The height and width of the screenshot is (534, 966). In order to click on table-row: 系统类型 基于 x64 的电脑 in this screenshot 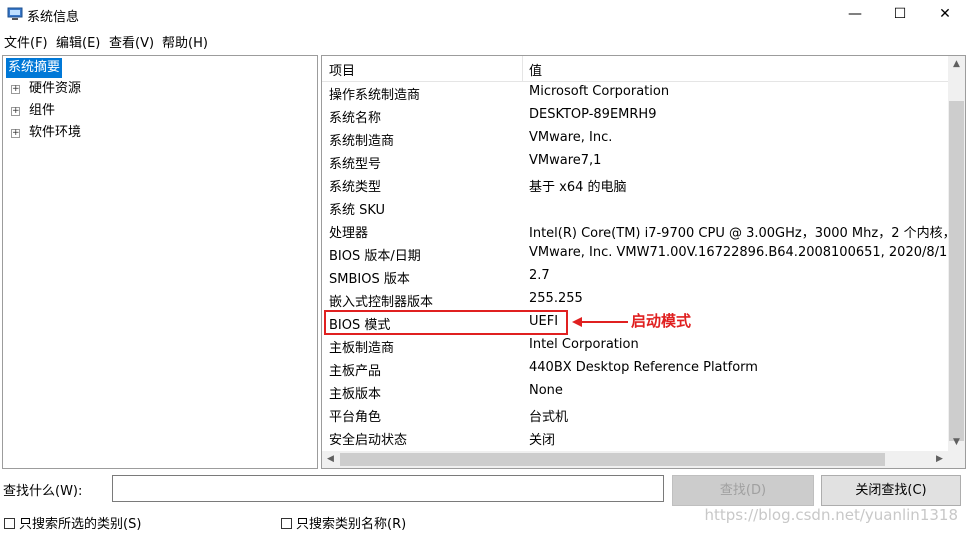, I will do `click(635, 184)`.